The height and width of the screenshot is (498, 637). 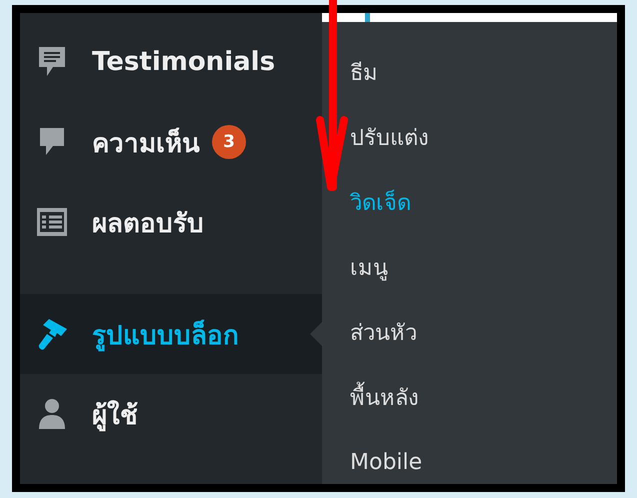 What do you see at coordinates (386, 462) in the screenshot?
I see `submenu-item: Mobile` at bounding box center [386, 462].